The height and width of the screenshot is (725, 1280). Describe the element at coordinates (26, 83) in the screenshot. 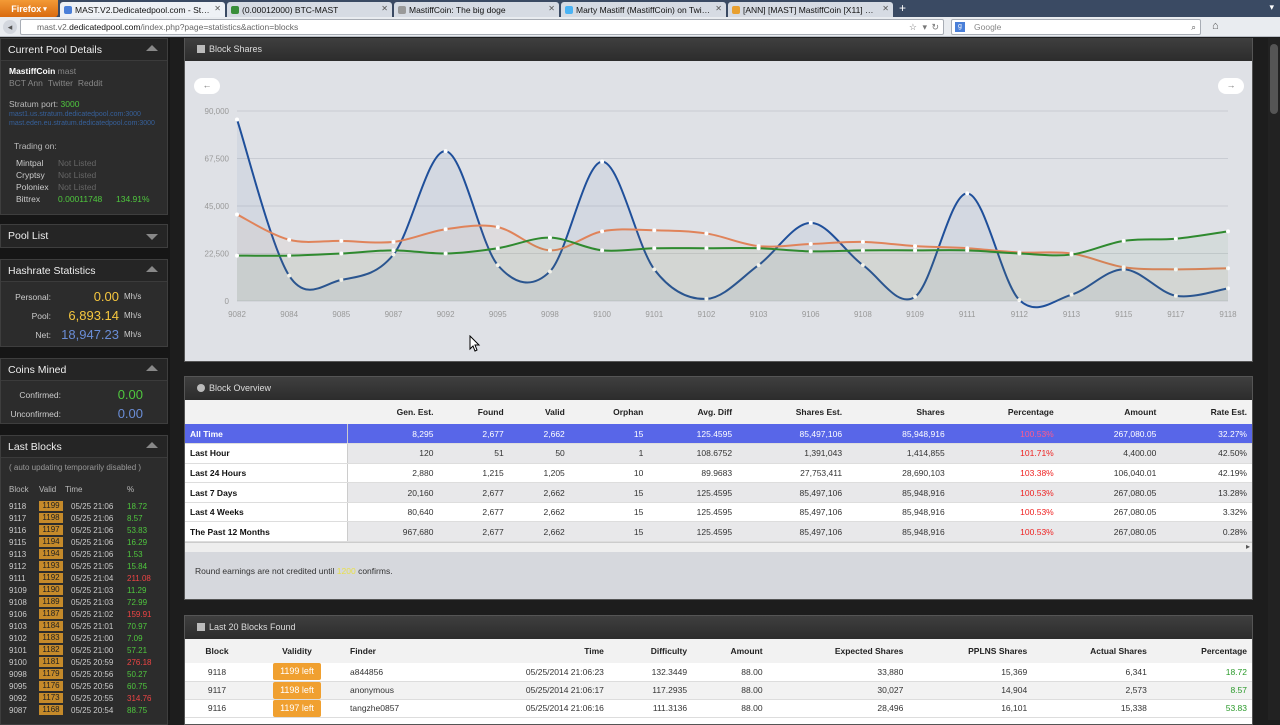

I see `coin-link: BCT Ann` at that location.